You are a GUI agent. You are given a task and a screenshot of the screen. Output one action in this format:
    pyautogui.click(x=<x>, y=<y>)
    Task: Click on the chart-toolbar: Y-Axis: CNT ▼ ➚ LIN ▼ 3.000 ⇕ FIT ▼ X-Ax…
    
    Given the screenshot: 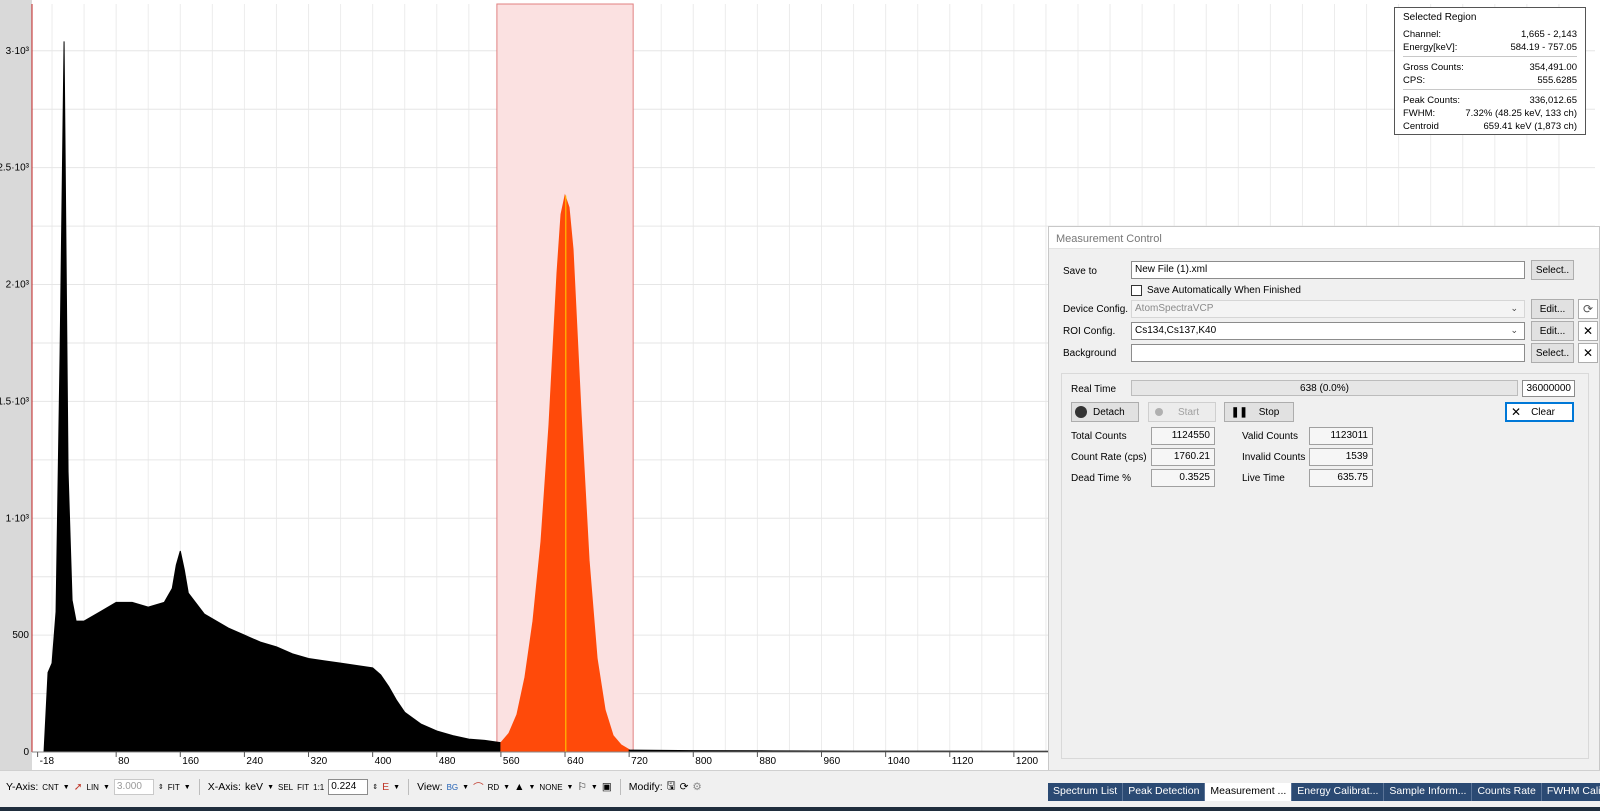 What is the action you would take?
    pyautogui.click(x=354, y=787)
    